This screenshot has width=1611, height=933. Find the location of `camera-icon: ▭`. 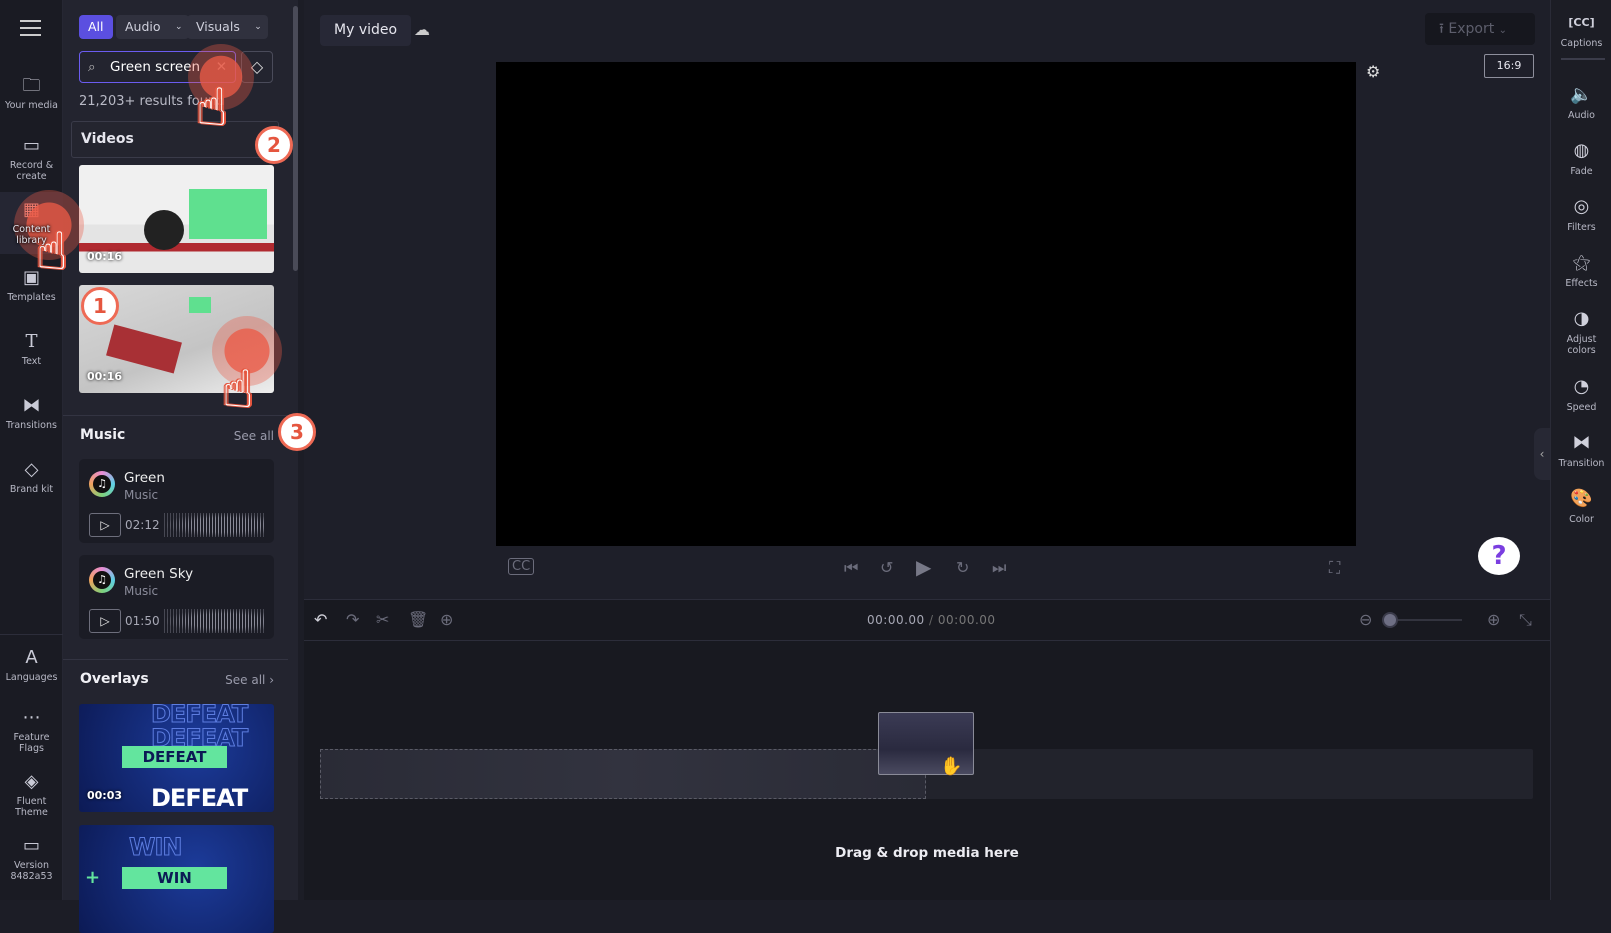

camera-icon: ▭ is located at coordinates (31, 145).